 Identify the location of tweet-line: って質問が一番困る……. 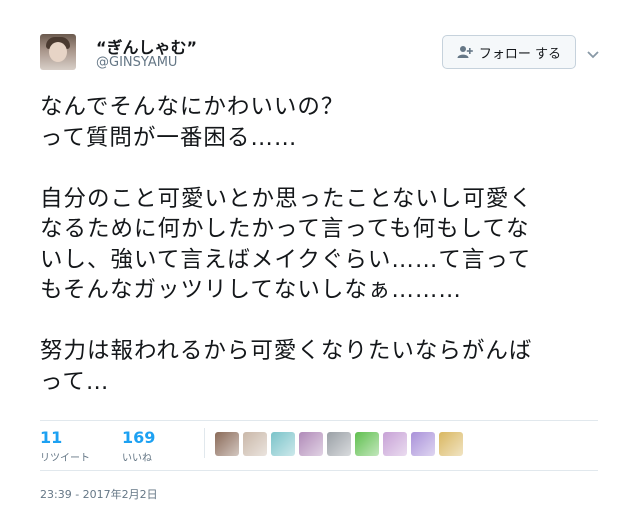
(169, 137).